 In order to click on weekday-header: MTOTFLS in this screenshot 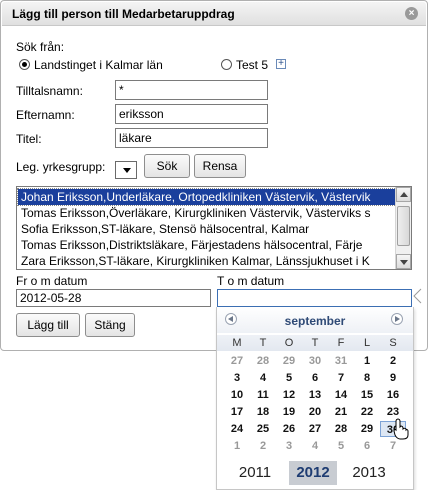, I will do `click(315, 343)`.